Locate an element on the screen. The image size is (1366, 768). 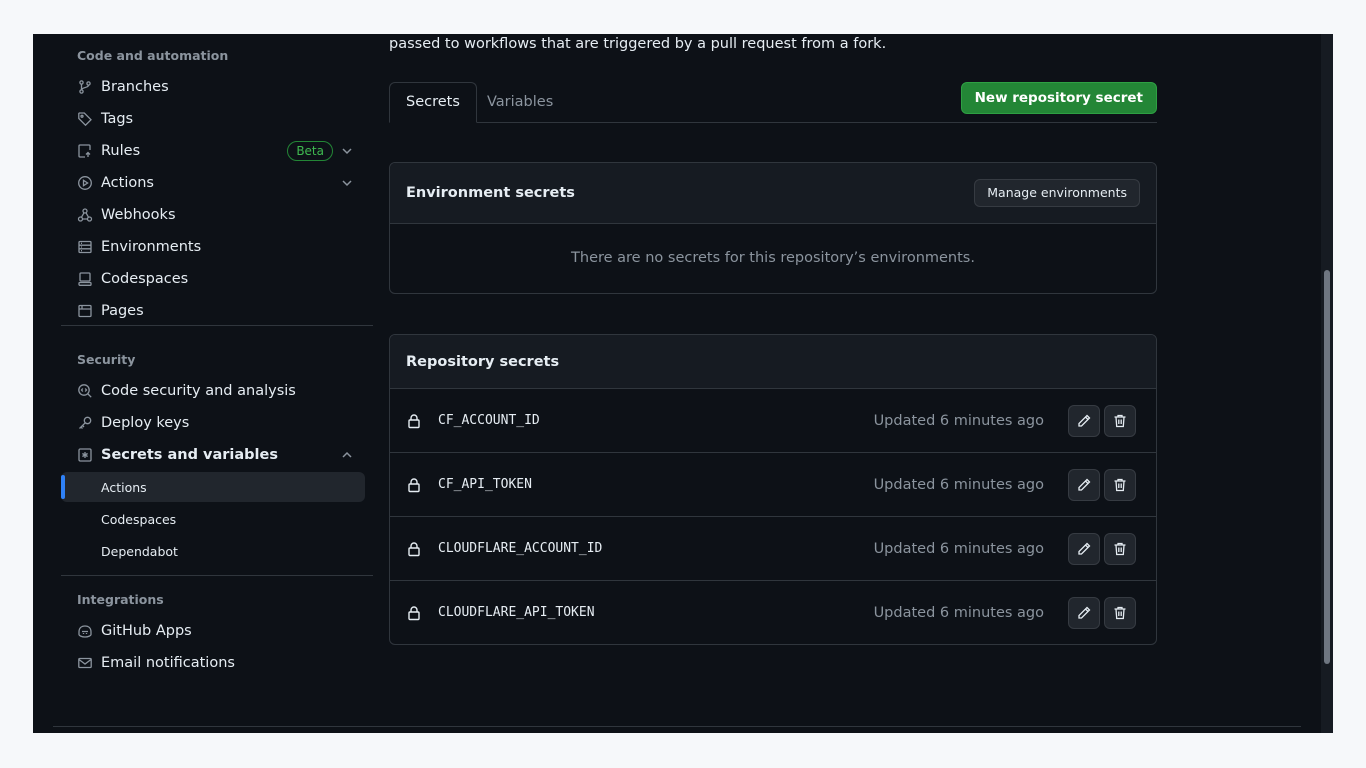
secret-name: CF_API_TOKEN is located at coordinates (485, 484).